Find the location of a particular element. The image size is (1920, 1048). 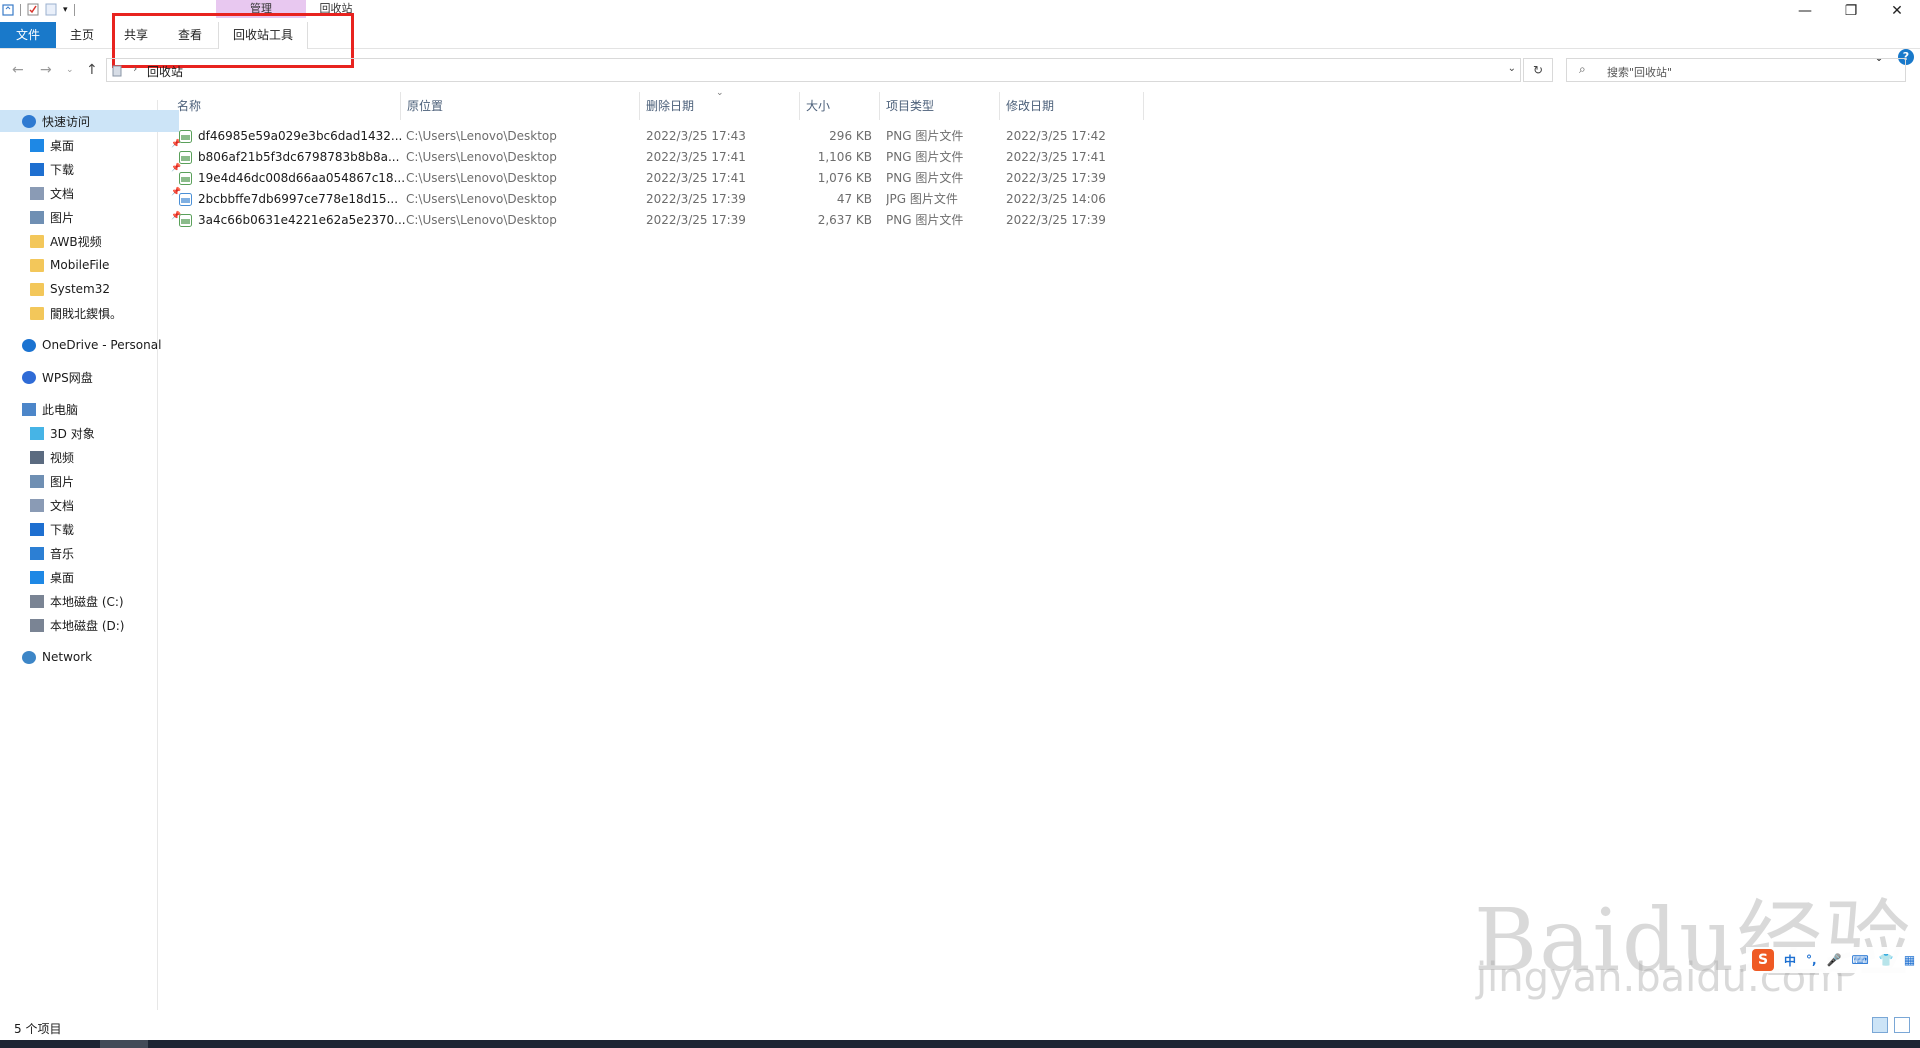

column-header-name: 名称 is located at coordinates (286, 106).